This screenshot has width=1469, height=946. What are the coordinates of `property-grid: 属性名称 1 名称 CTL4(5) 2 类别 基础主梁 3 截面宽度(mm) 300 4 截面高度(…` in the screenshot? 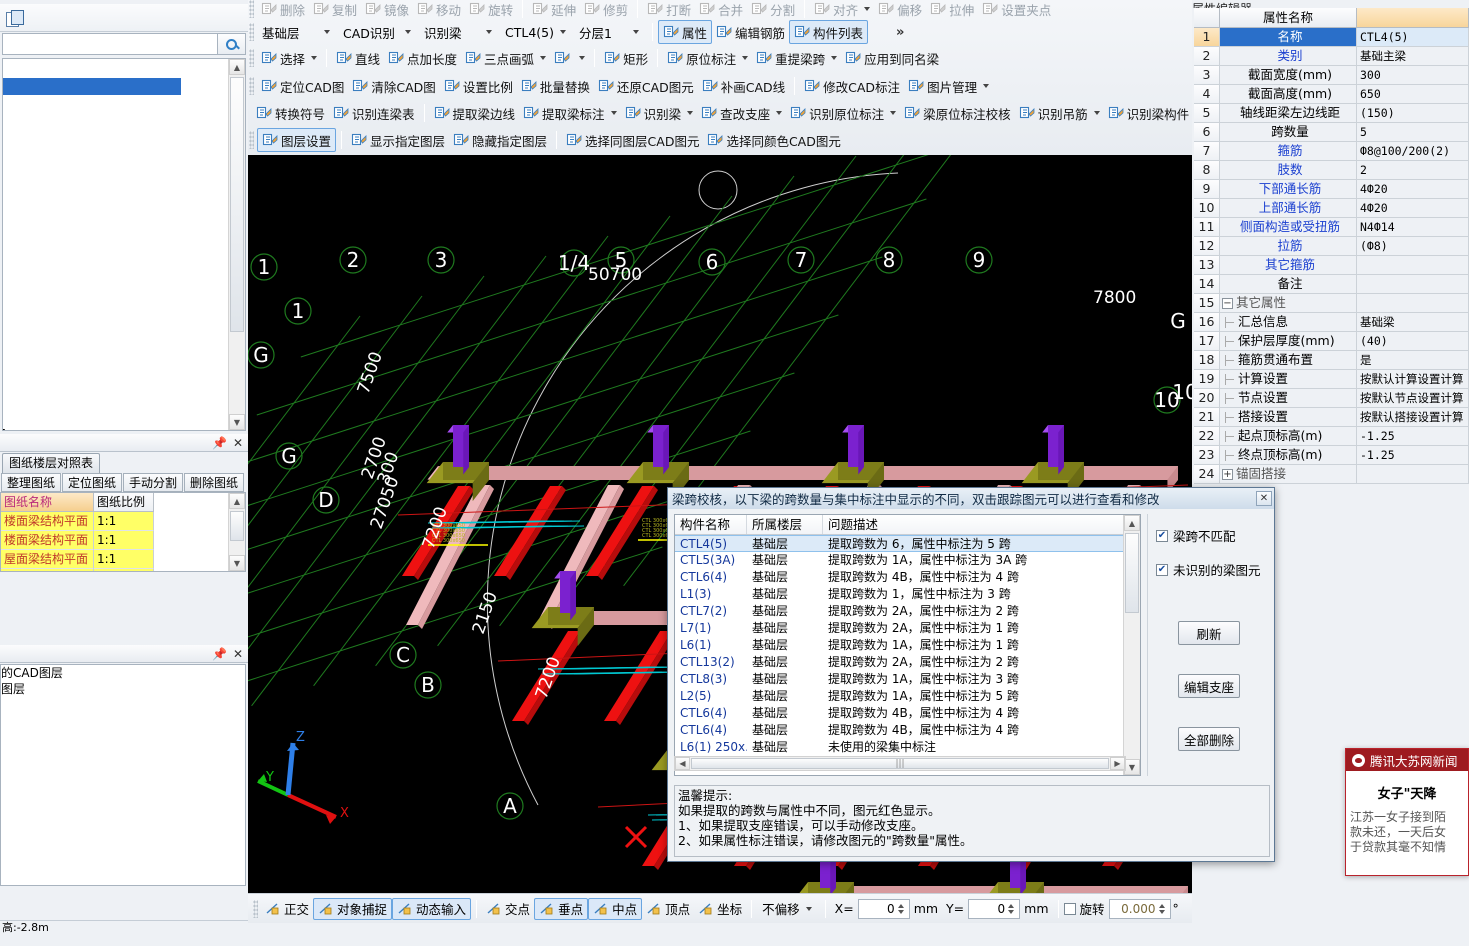 It's located at (1331, 246).